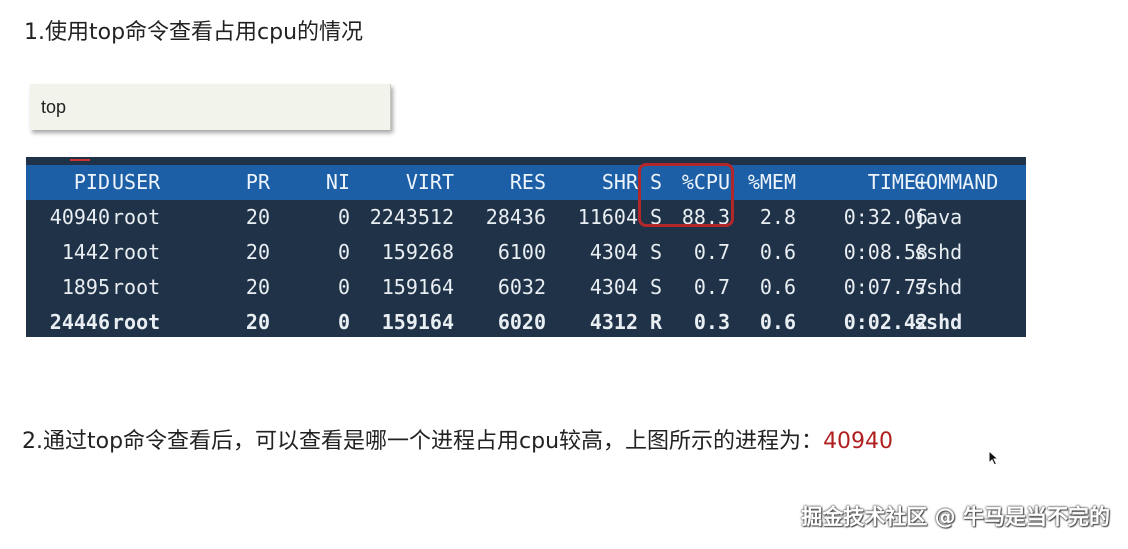 The height and width of the screenshot is (549, 1128). I want to click on cell-virt: 159268, so click(417, 252).